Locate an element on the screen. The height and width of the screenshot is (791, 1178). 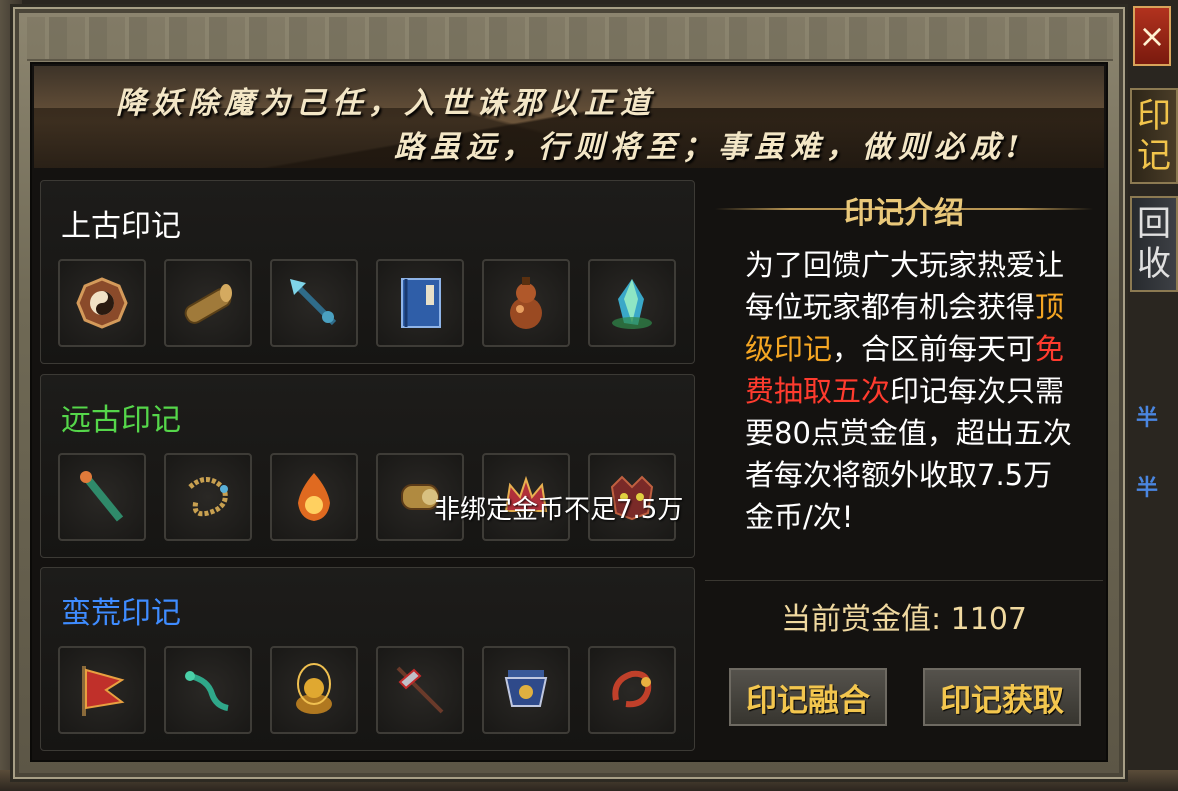
dragon-icon is located at coordinates (632, 689).